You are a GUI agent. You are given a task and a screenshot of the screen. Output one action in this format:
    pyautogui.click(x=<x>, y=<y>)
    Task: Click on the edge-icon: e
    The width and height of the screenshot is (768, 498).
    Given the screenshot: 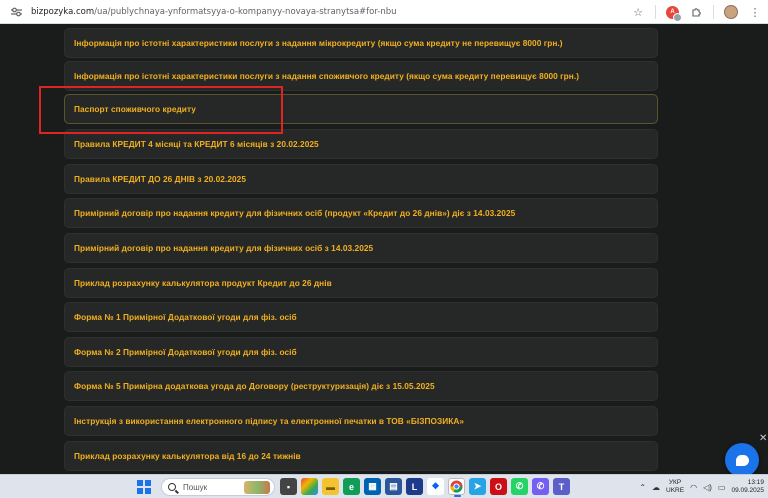 What is the action you would take?
    pyautogui.click(x=351, y=486)
    